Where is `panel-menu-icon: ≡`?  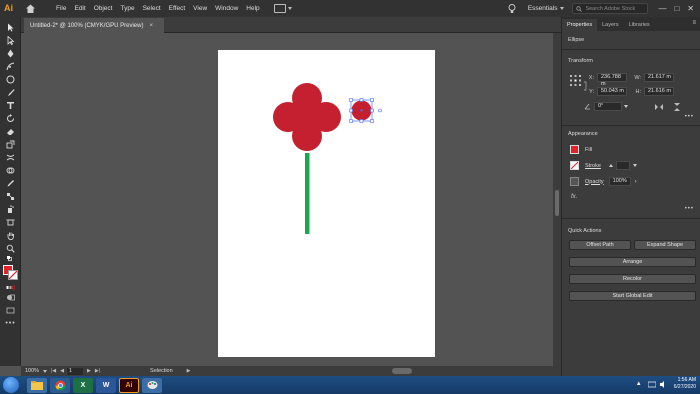 panel-menu-icon: ≡ is located at coordinates (694, 23).